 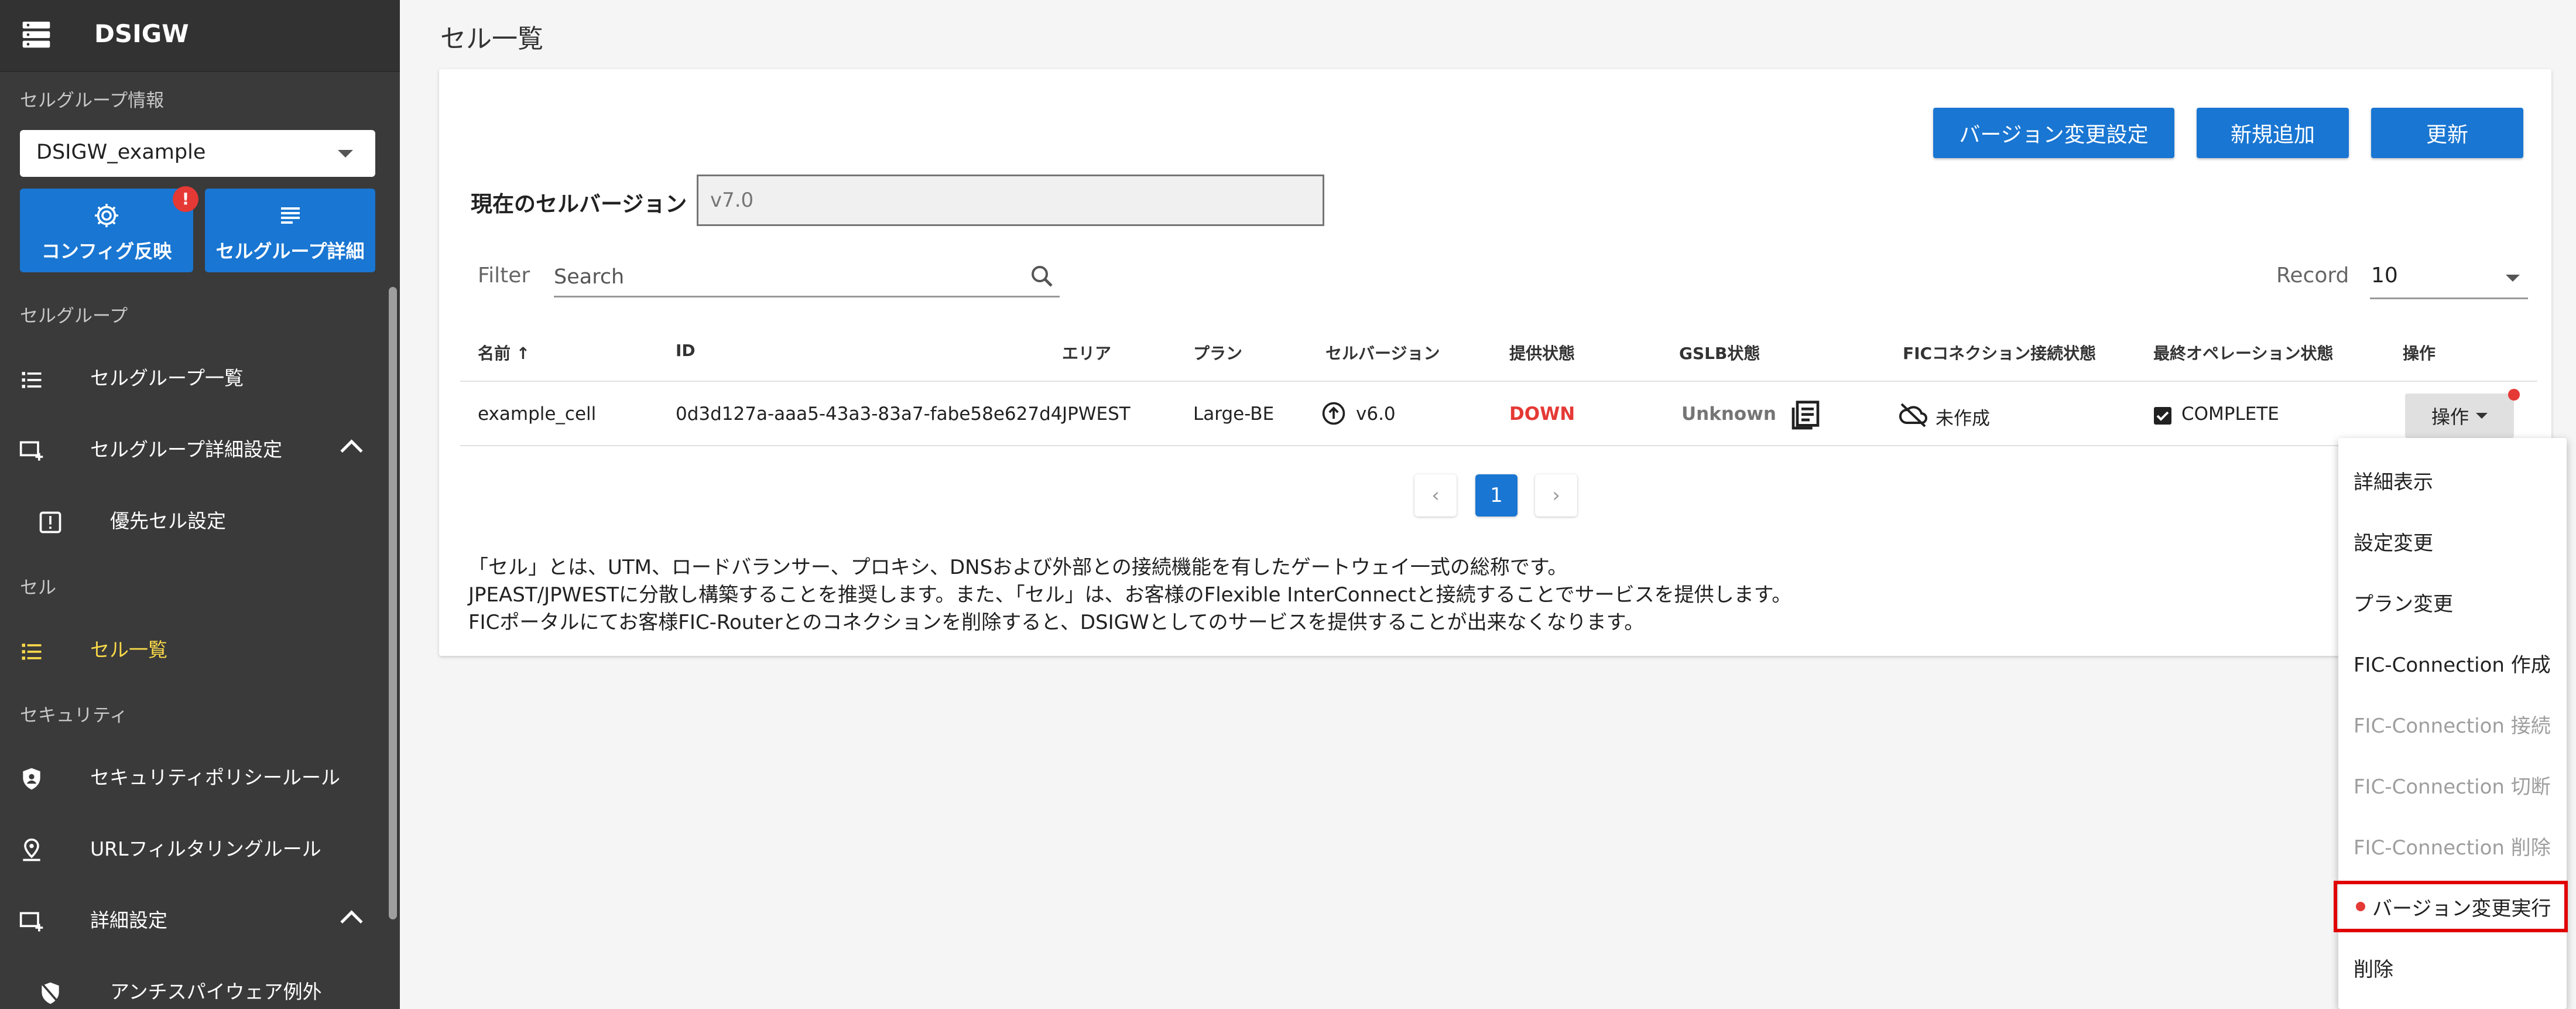 I want to click on sidebar-item-label: アンチスパイウェア例外, so click(x=216, y=991).